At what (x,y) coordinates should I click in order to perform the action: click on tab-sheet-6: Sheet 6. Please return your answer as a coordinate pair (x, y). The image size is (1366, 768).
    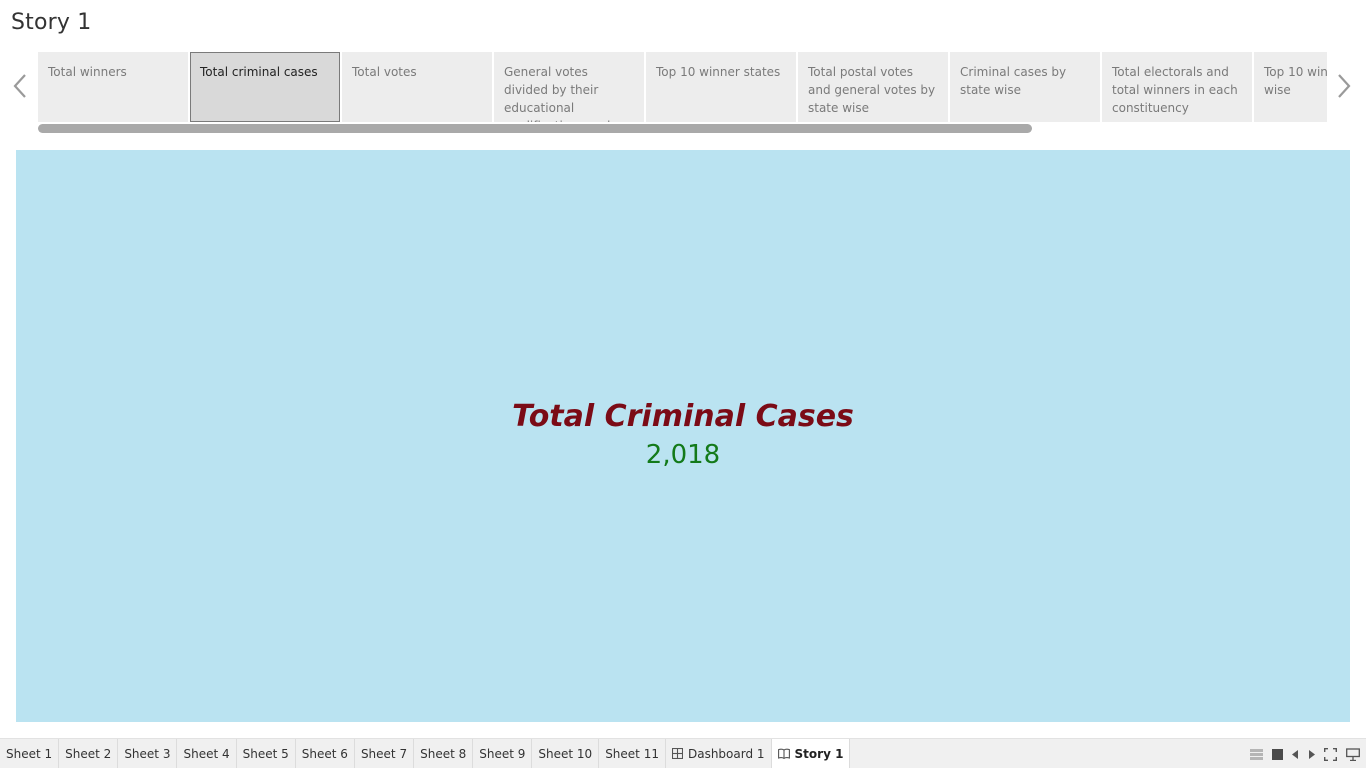
    Looking at the image, I should click on (325, 753).